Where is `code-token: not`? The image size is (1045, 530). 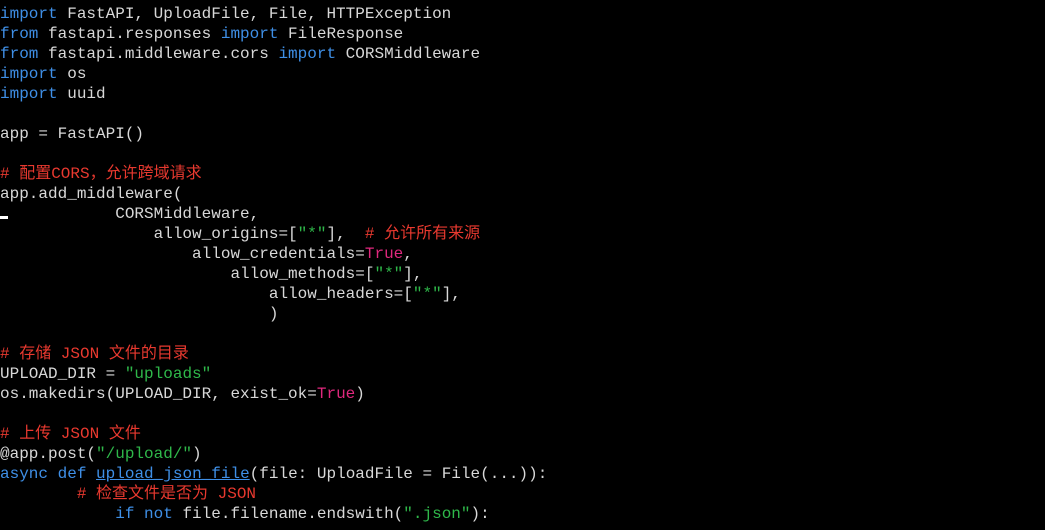
code-token: not is located at coordinates (158, 514).